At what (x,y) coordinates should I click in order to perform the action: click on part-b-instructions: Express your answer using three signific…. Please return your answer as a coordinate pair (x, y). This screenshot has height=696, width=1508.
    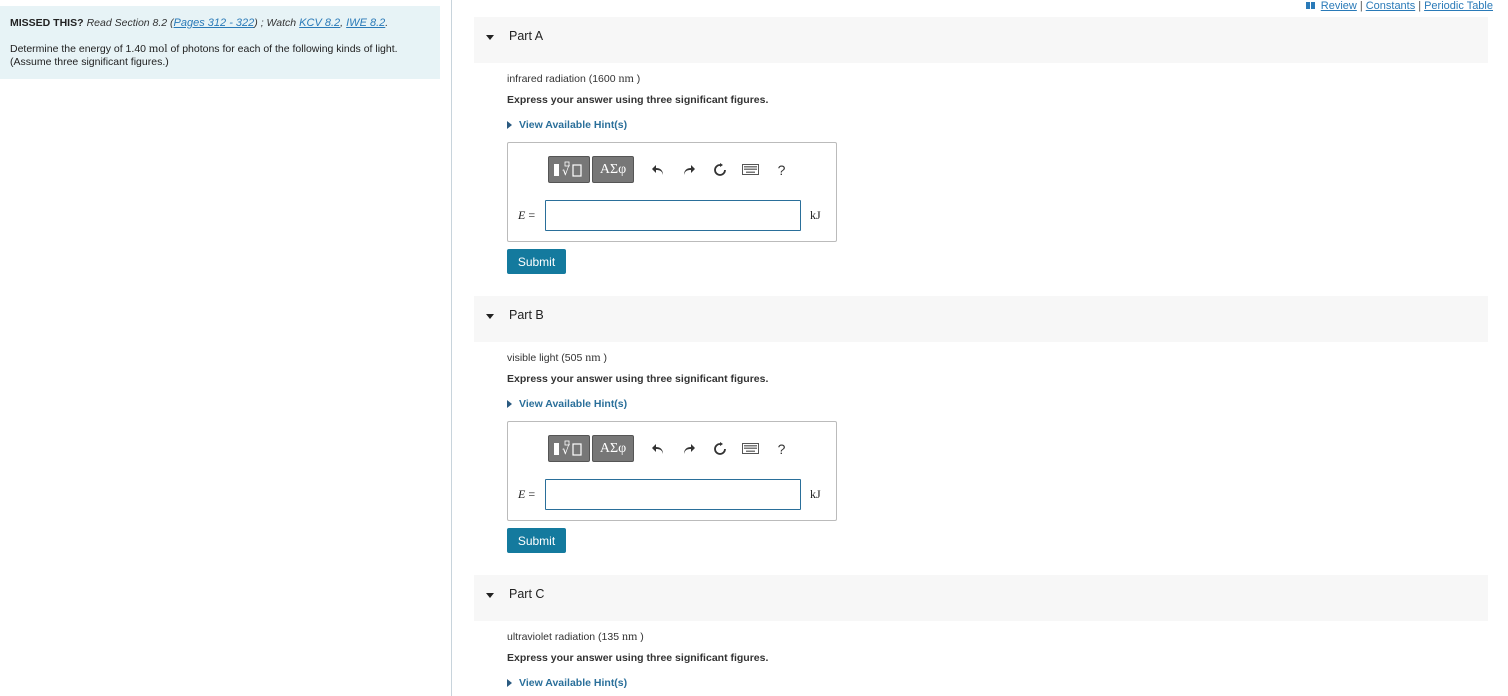
    Looking at the image, I should click on (638, 379).